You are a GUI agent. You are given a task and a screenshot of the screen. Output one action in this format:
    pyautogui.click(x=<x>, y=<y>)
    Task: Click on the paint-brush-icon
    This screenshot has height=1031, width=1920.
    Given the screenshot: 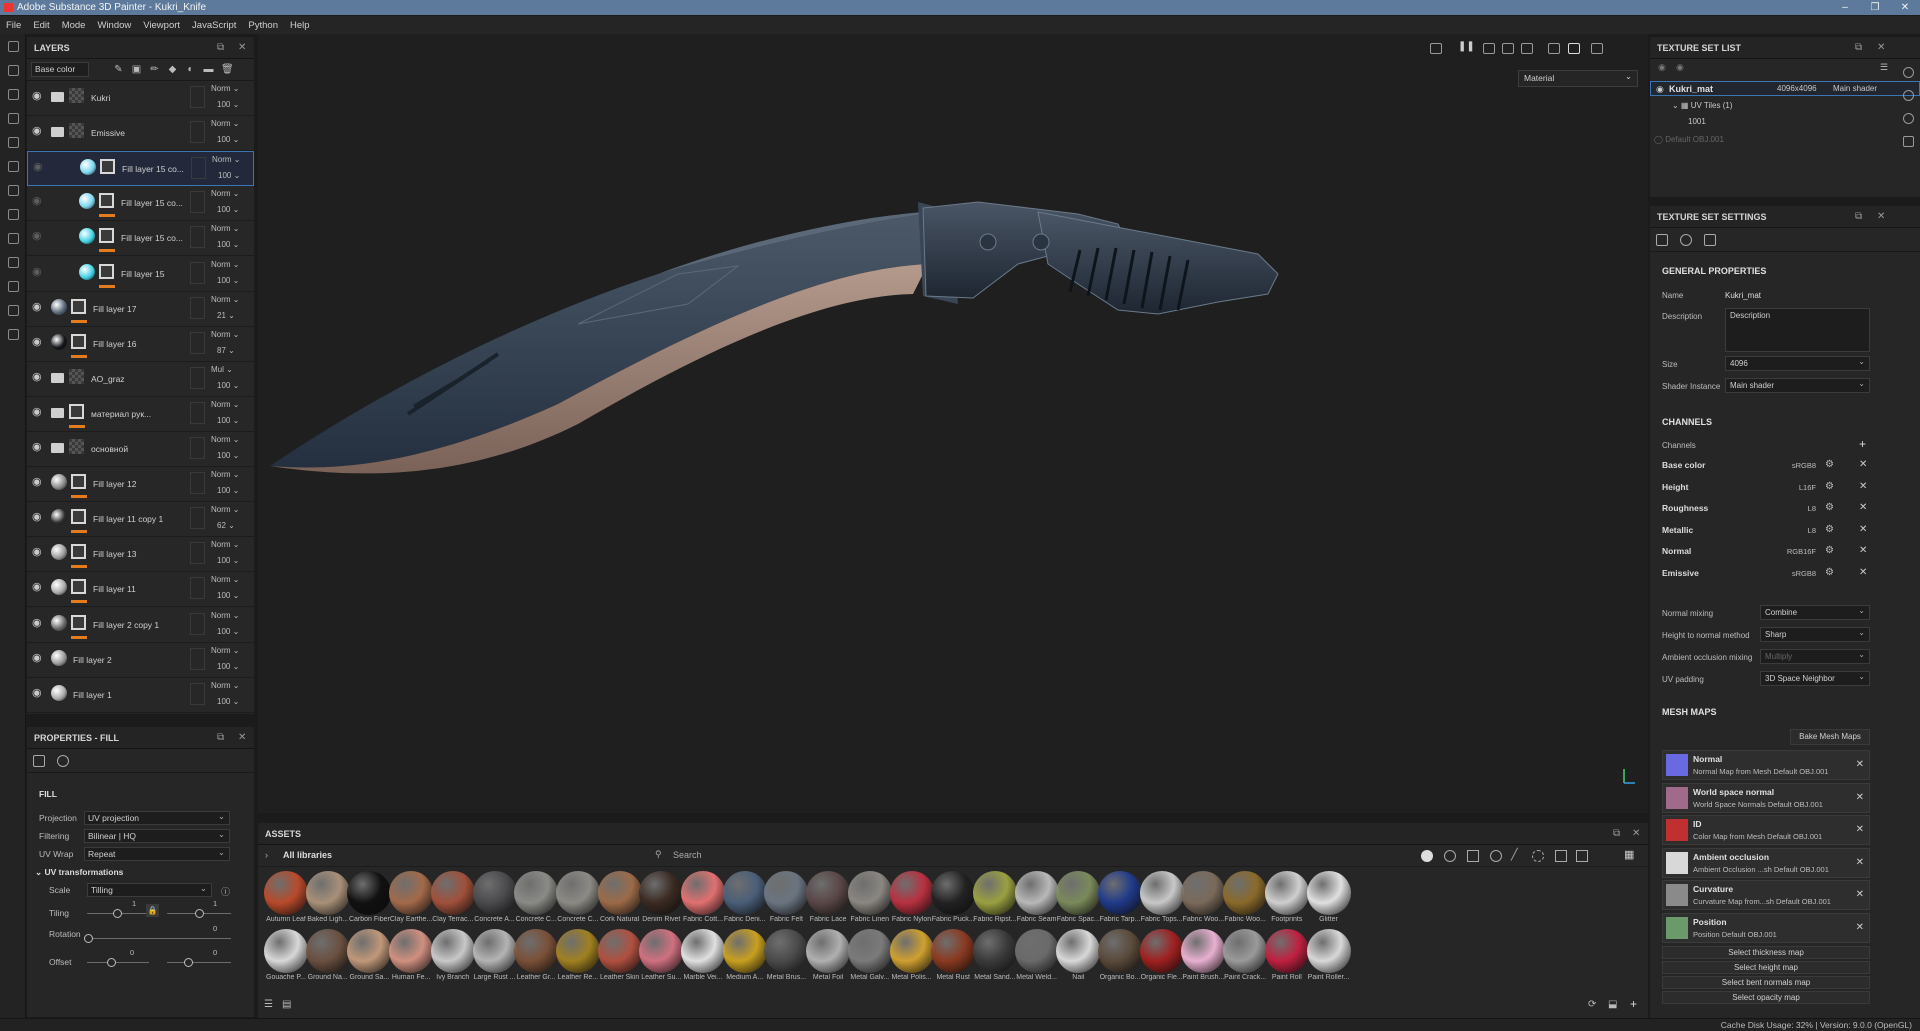 What is the action you would take?
    pyautogui.click(x=13, y=46)
    